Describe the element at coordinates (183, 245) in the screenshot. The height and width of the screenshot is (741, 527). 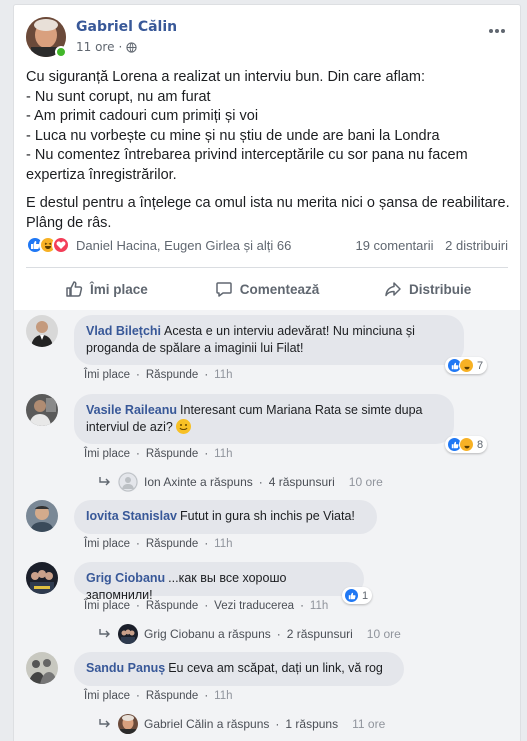
I see `reaction-names: Daniel Hacina, Eugen Girlea și alți 66` at that location.